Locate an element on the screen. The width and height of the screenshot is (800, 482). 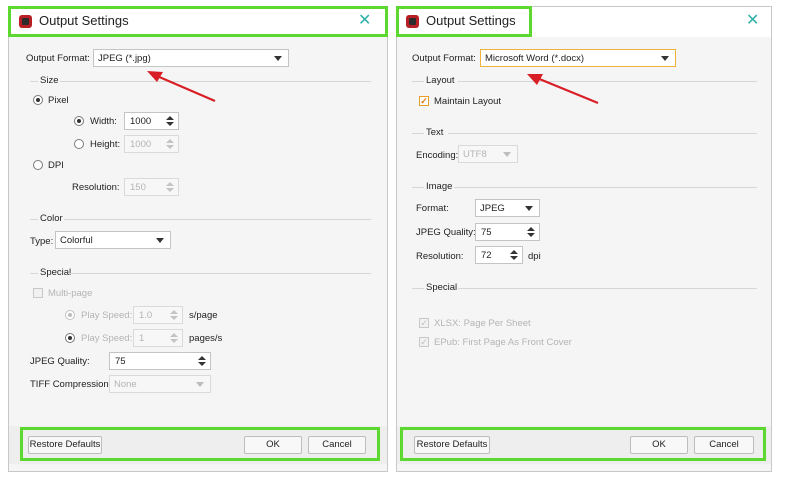
right-resolution-value: 72 is located at coordinates (486, 255).